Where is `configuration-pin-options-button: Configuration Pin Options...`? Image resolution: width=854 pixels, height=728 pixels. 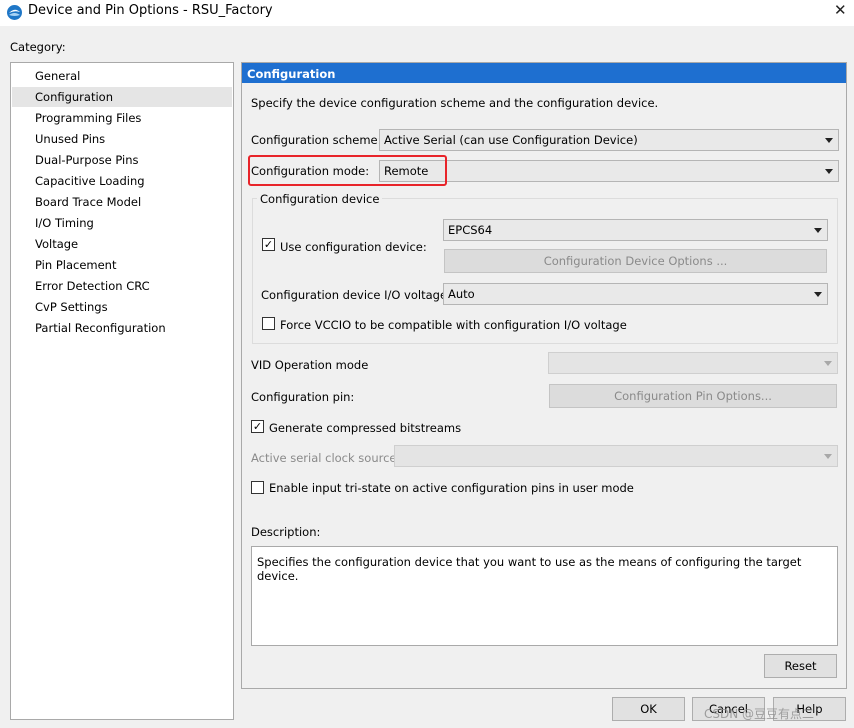
configuration-pin-options-button: Configuration Pin Options... is located at coordinates (693, 396).